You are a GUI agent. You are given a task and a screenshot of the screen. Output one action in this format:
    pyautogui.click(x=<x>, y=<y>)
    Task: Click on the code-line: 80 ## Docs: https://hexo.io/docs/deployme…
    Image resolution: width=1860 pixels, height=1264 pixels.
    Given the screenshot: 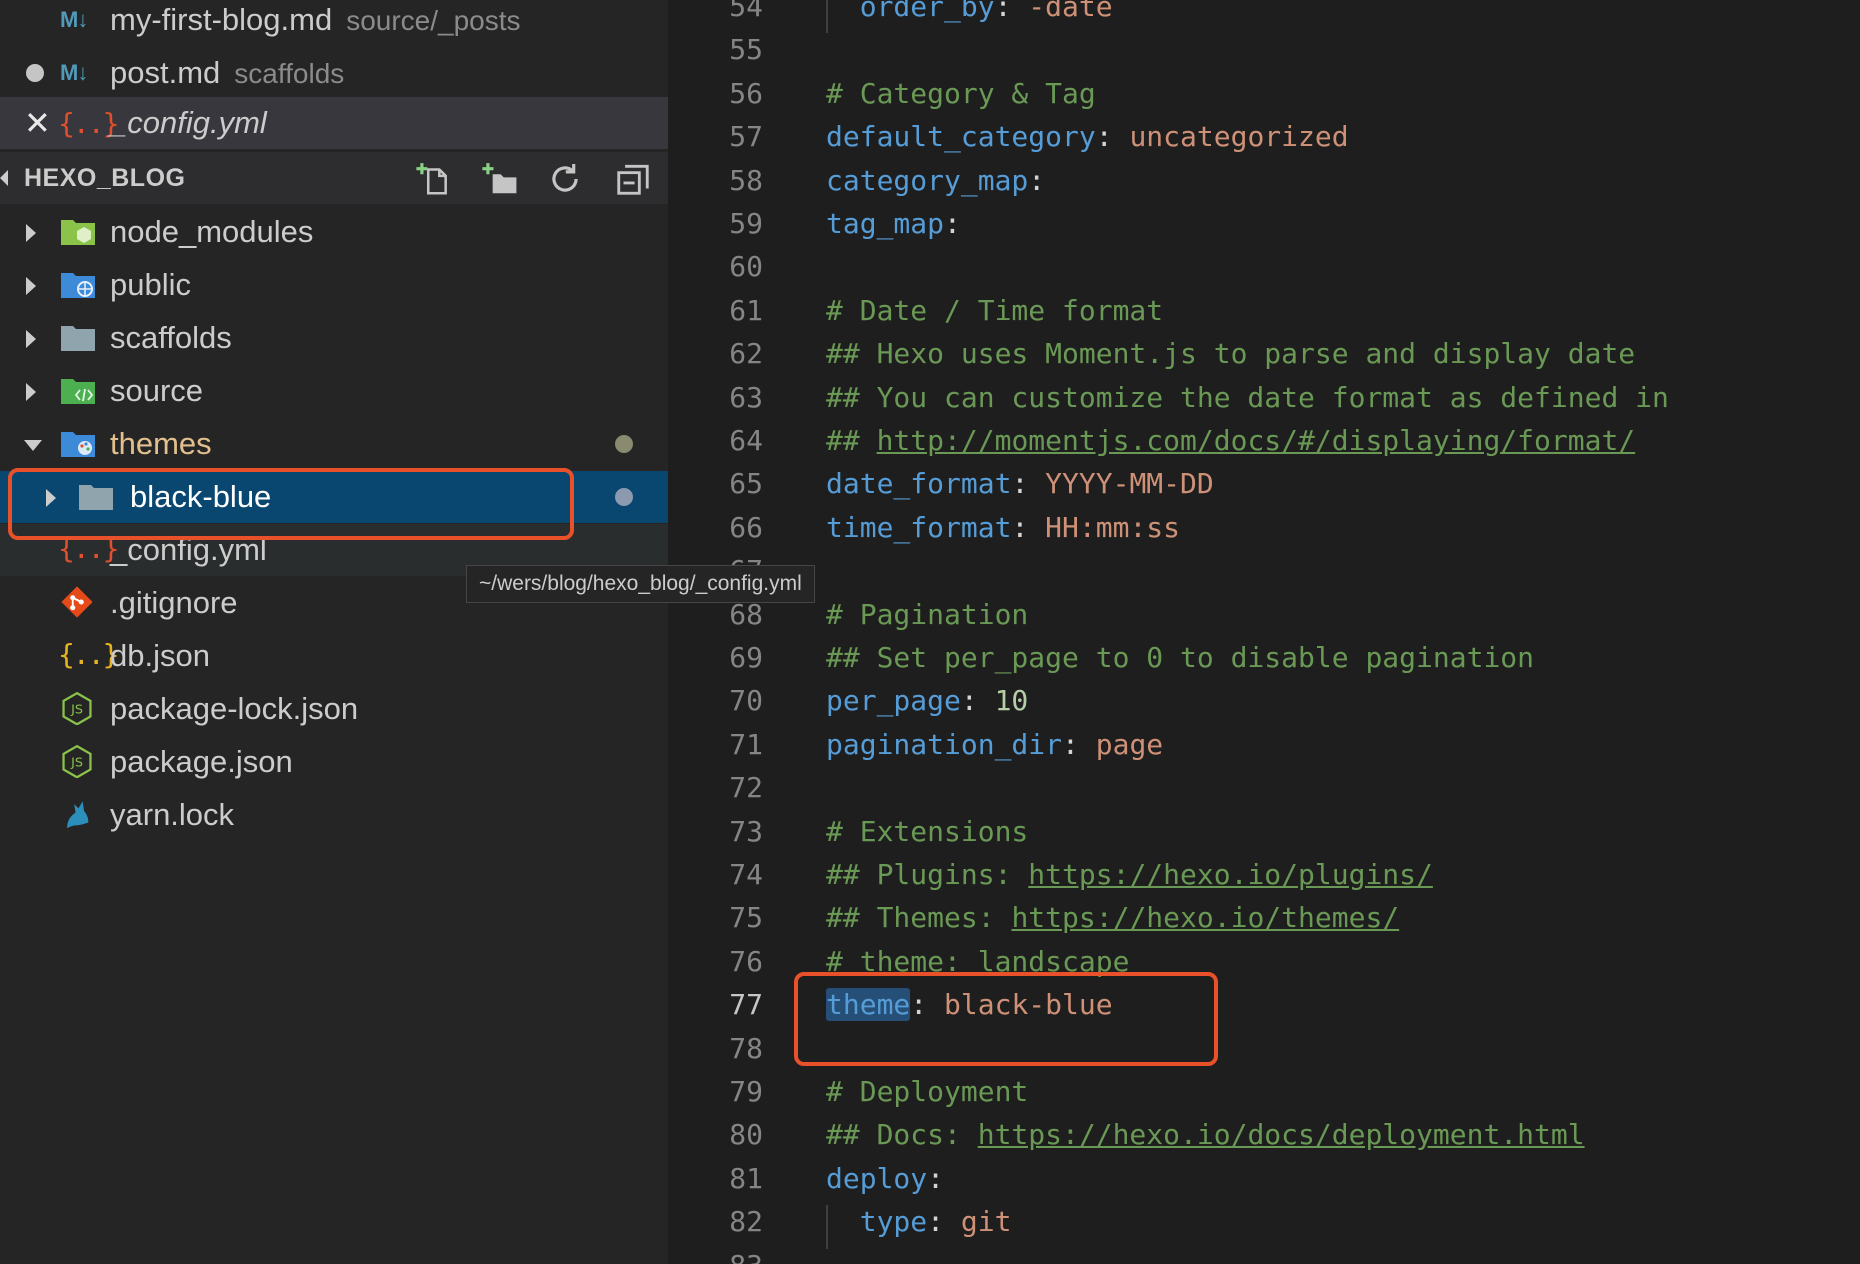 What is the action you would take?
    pyautogui.click(x=1264, y=1139)
    